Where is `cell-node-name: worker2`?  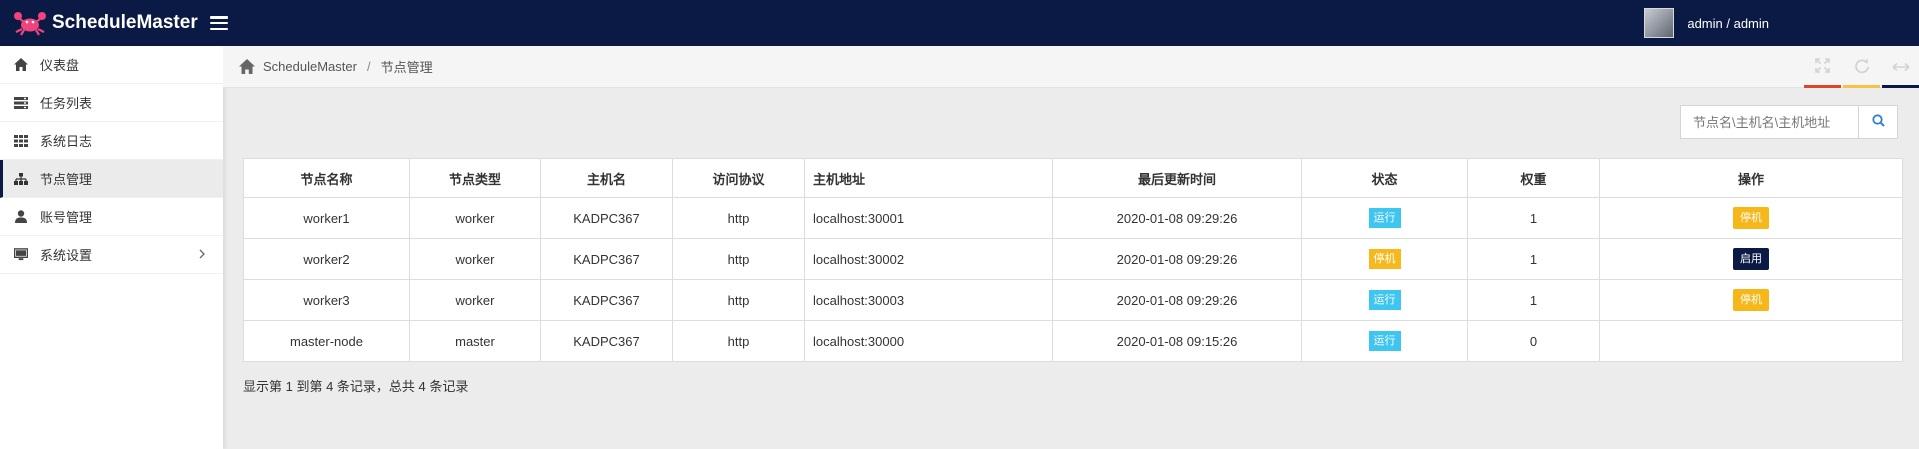
cell-node-name: worker2 is located at coordinates (326, 259).